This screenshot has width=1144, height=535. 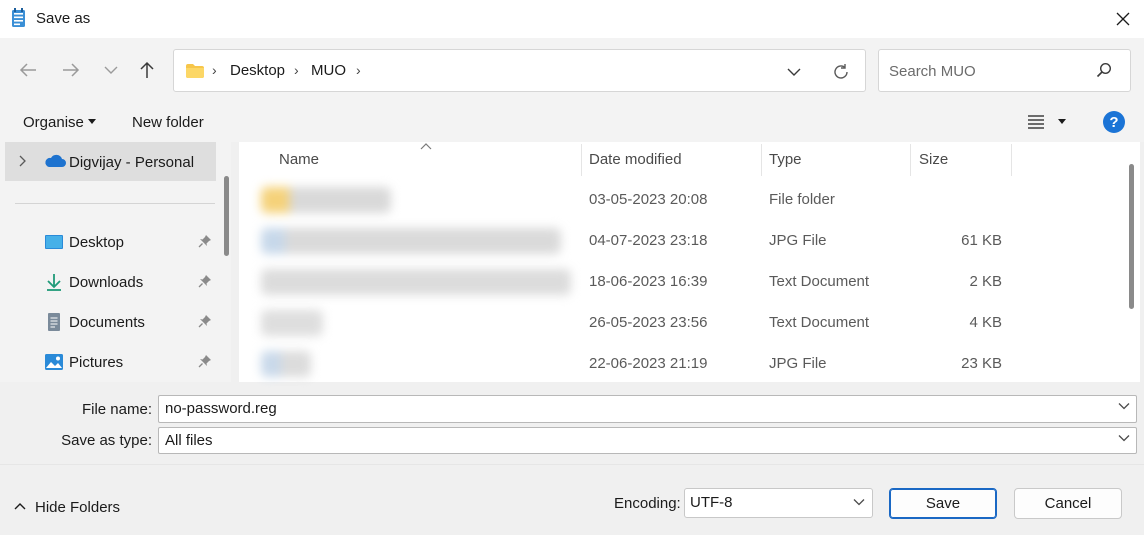 What do you see at coordinates (1131, 236) in the screenshot?
I see `file-list-scrollbar-thumb` at bounding box center [1131, 236].